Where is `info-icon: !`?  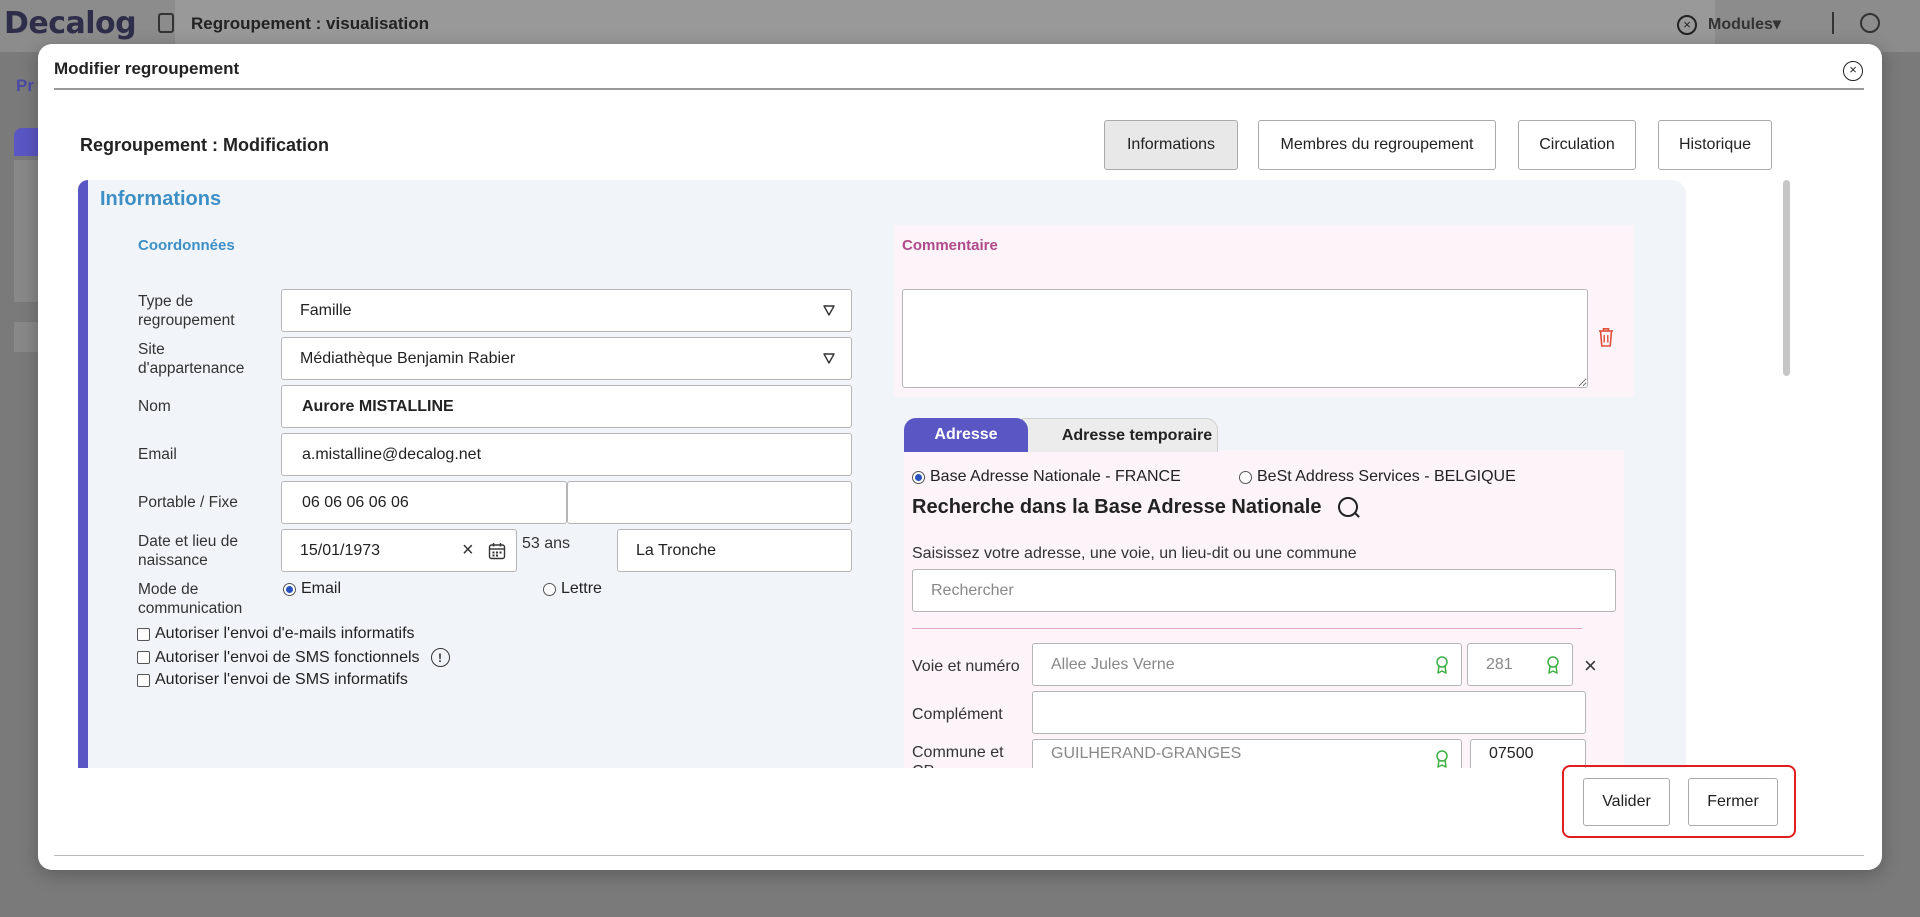
info-icon: ! is located at coordinates (440, 657).